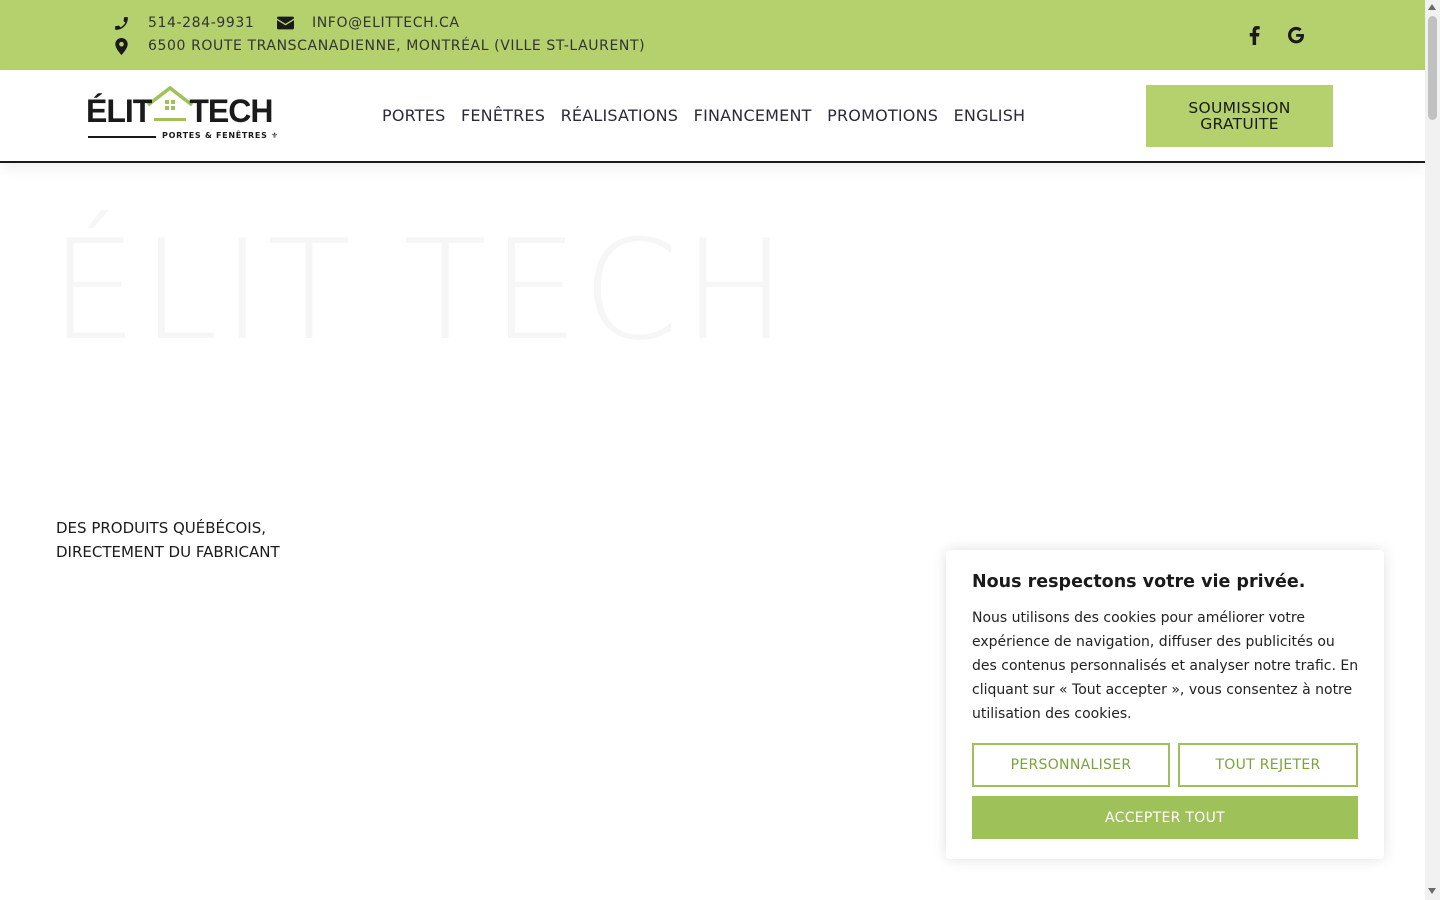 The height and width of the screenshot is (900, 1440). Describe the element at coordinates (990, 115) in the screenshot. I see `nav-english: ENGLISH` at that location.